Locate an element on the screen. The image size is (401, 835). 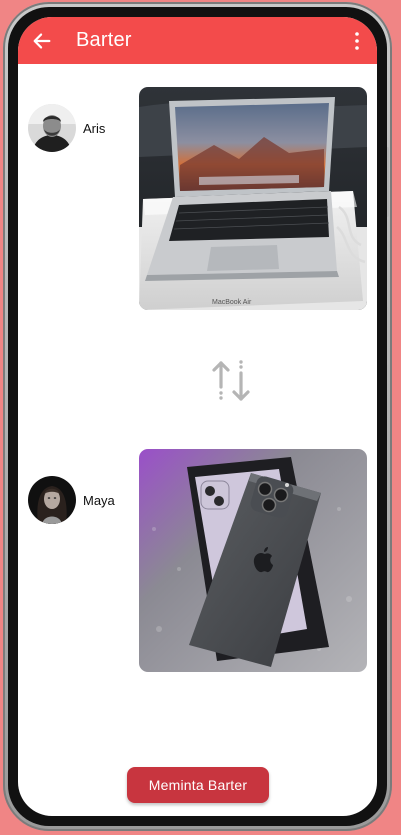
swap-vertical-icon is located at coordinates (231, 380).